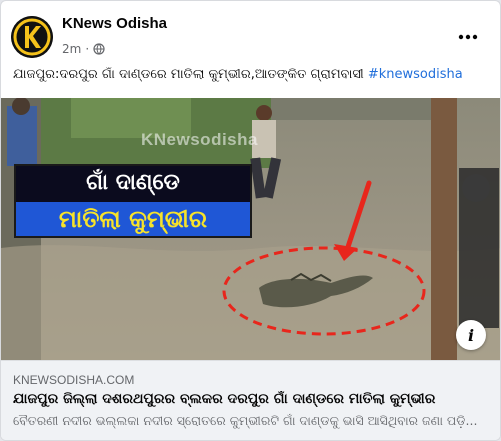 Image resolution: width=501 pixels, height=441 pixels. I want to click on page-name: KNews Odisha, so click(114, 23).